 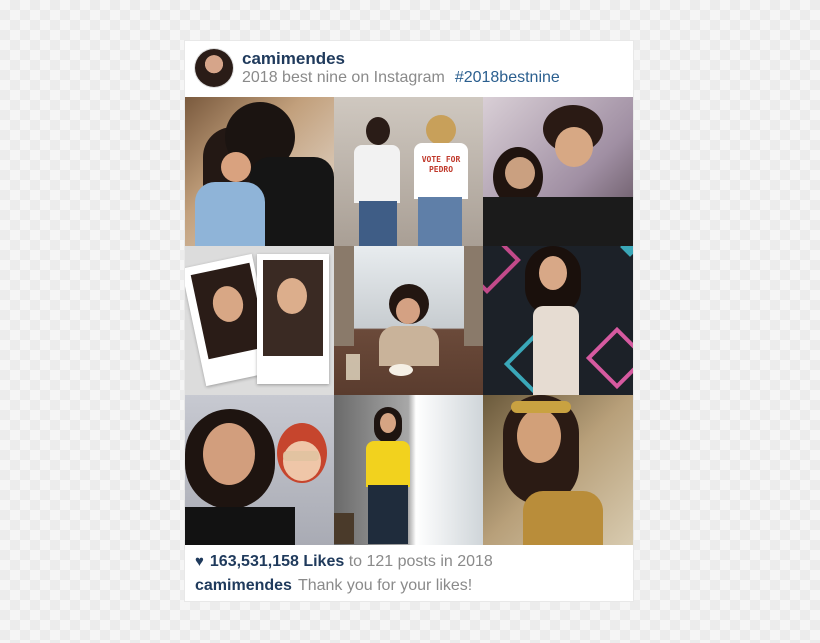 What do you see at coordinates (343, 77) in the screenshot?
I see `caption-text: 2018 best nine on Instagram` at bounding box center [343, 77].